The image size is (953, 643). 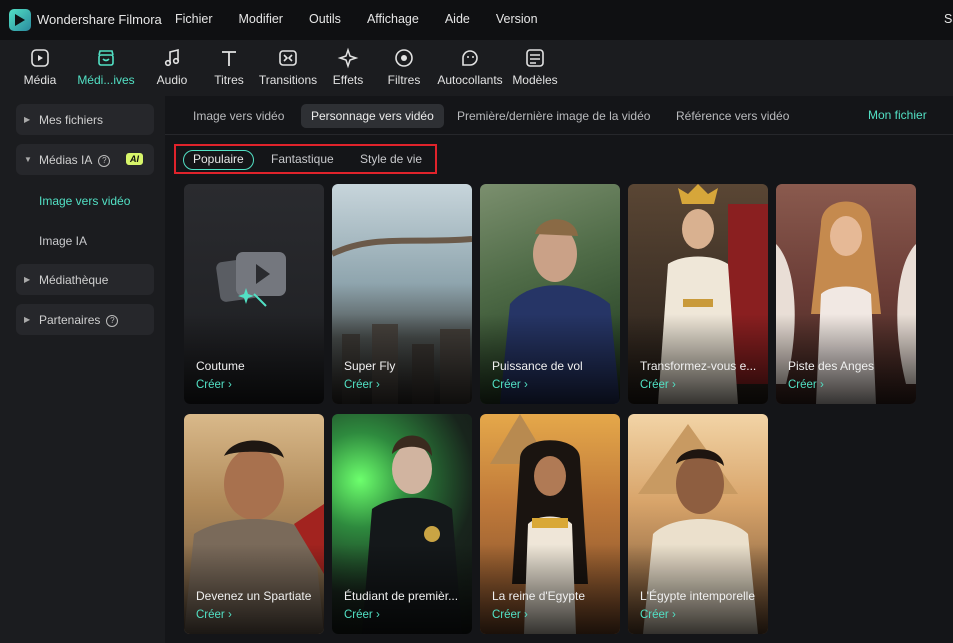 I want to click on template-card-puissance-de-vol: Puissance de vol Créer ›, so click(x=550, y=294).